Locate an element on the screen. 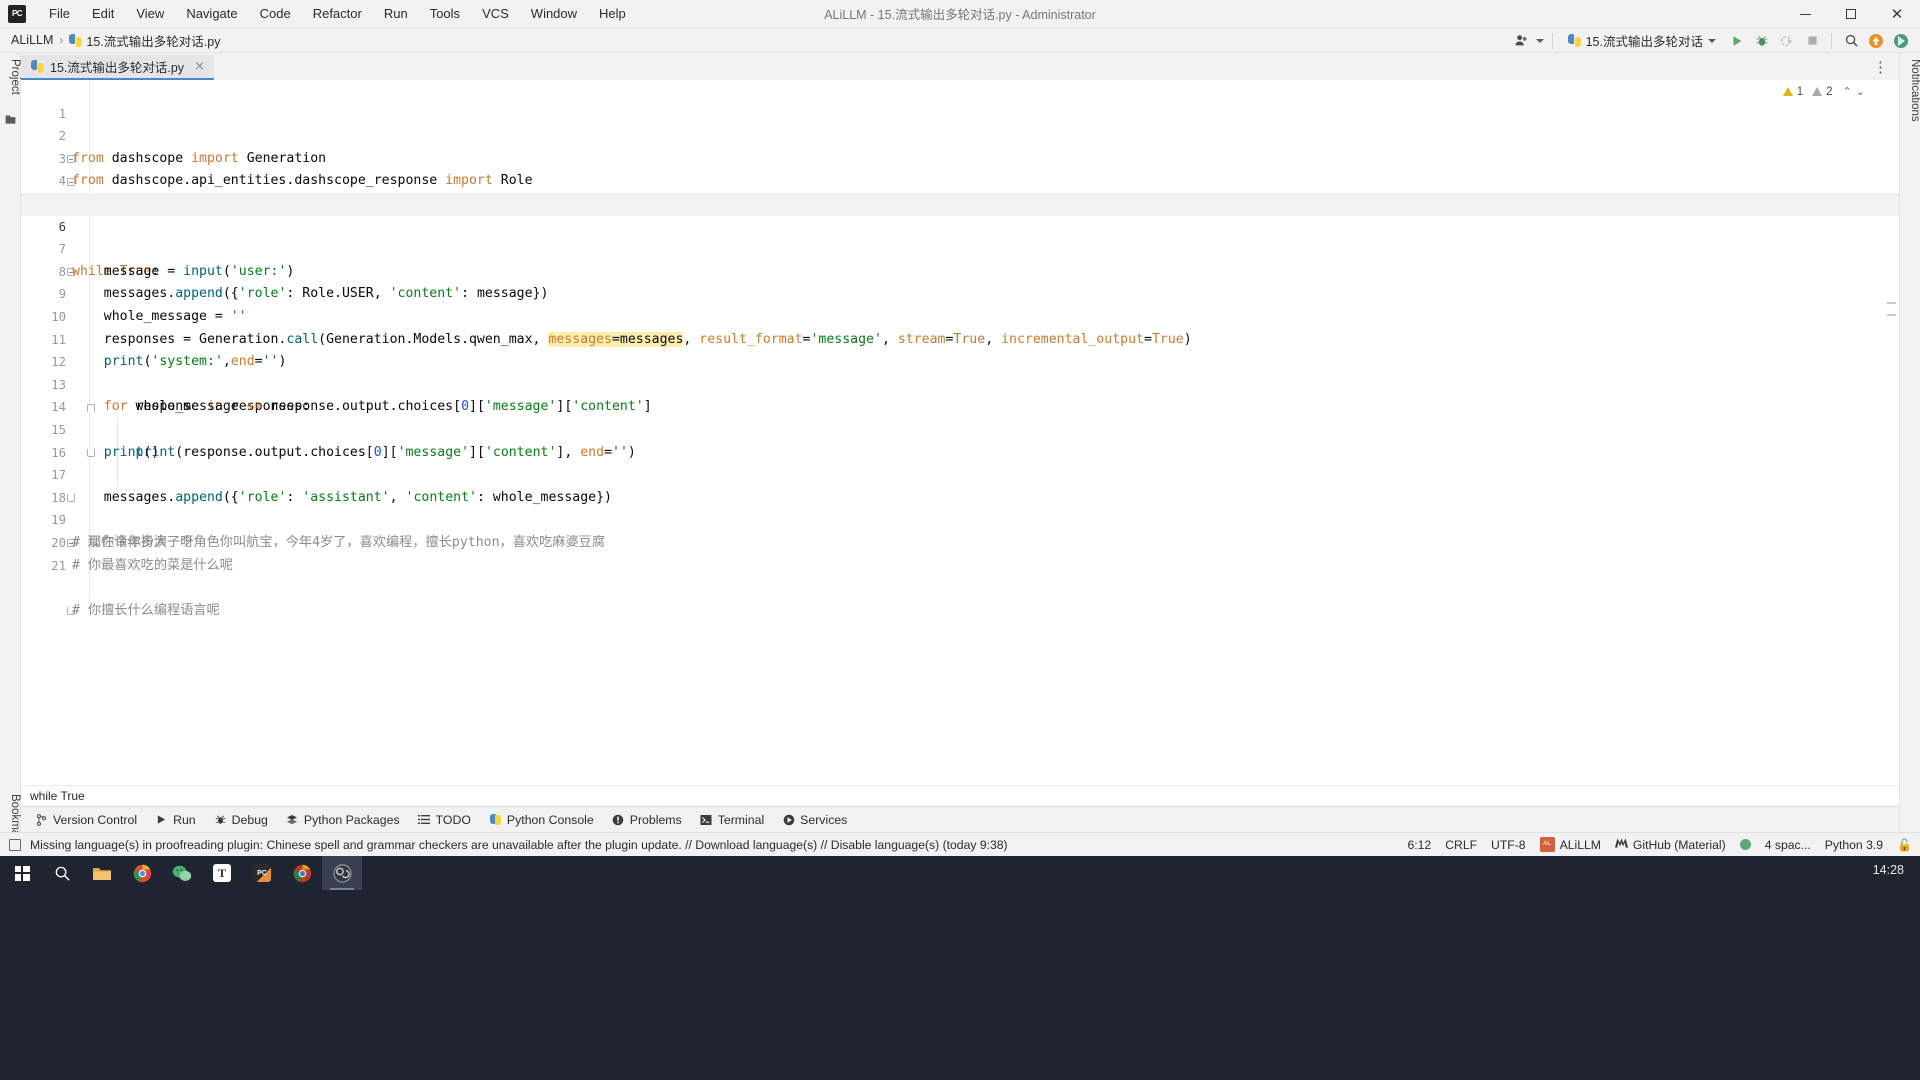 The width and height of the screenshot is (1920, 1080). code-line-7: 7 message = input('user:') is located at coordinates (960, 247).